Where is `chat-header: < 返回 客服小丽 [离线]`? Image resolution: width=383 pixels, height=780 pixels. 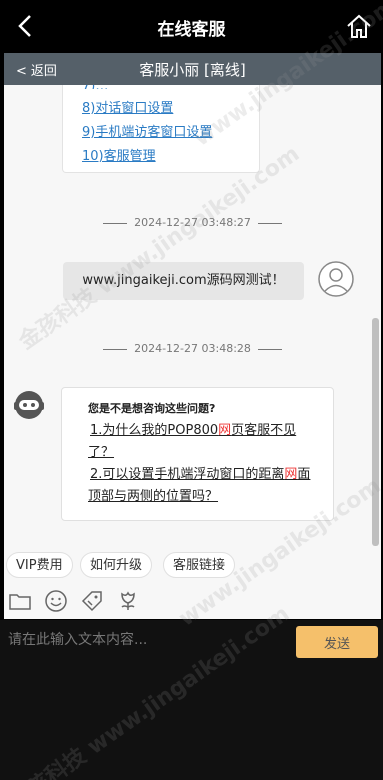 chat-header: < 返回 客服小丽 [离线] is located at coordinates (192, 69).